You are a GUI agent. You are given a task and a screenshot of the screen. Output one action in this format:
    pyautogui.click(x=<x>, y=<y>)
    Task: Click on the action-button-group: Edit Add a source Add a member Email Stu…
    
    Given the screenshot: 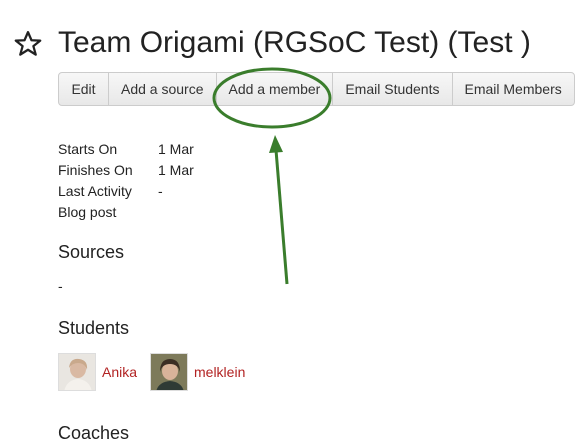 What is the action you would take?
    pyautogui.click(x=316, y=89)
    